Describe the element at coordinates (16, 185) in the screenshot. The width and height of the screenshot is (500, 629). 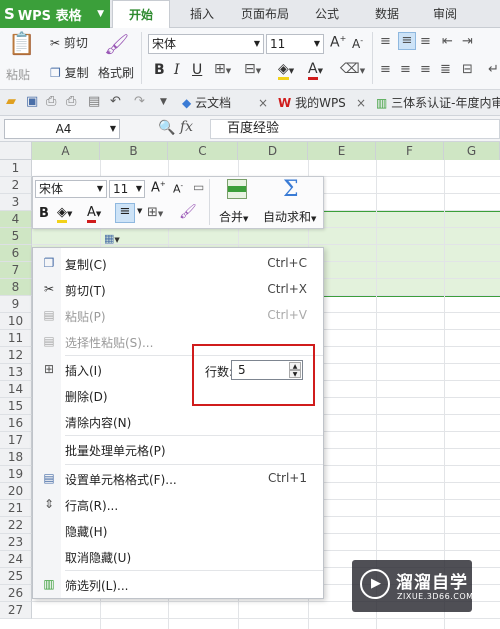
I see `row-header: 2` at that location.